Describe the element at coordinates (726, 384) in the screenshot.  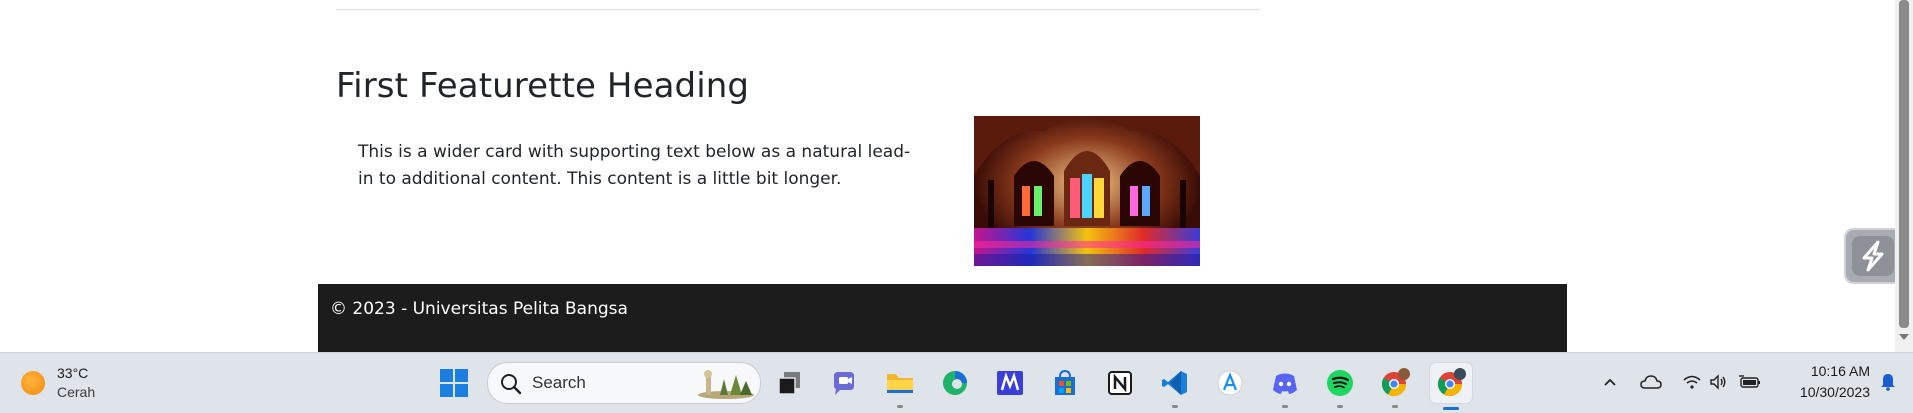
I see `search-highlight-art-icon` at that location.